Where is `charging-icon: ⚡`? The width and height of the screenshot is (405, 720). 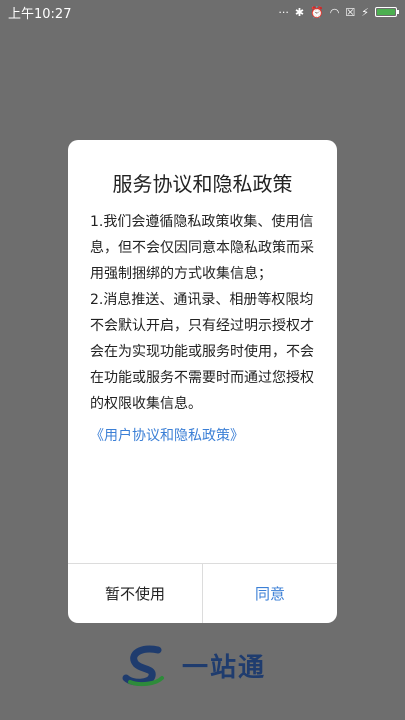 charging-icon: ⚡ is located at coordinates (365, 12).